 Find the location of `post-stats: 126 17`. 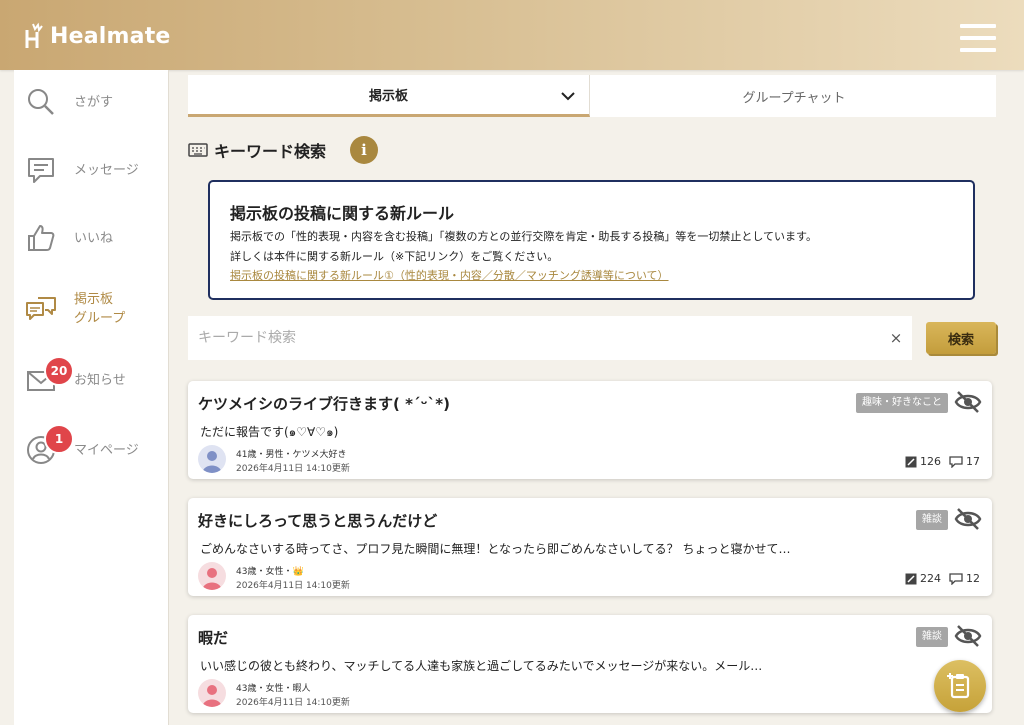

post-stats: 126 17 is located at coordinates (942, 461).